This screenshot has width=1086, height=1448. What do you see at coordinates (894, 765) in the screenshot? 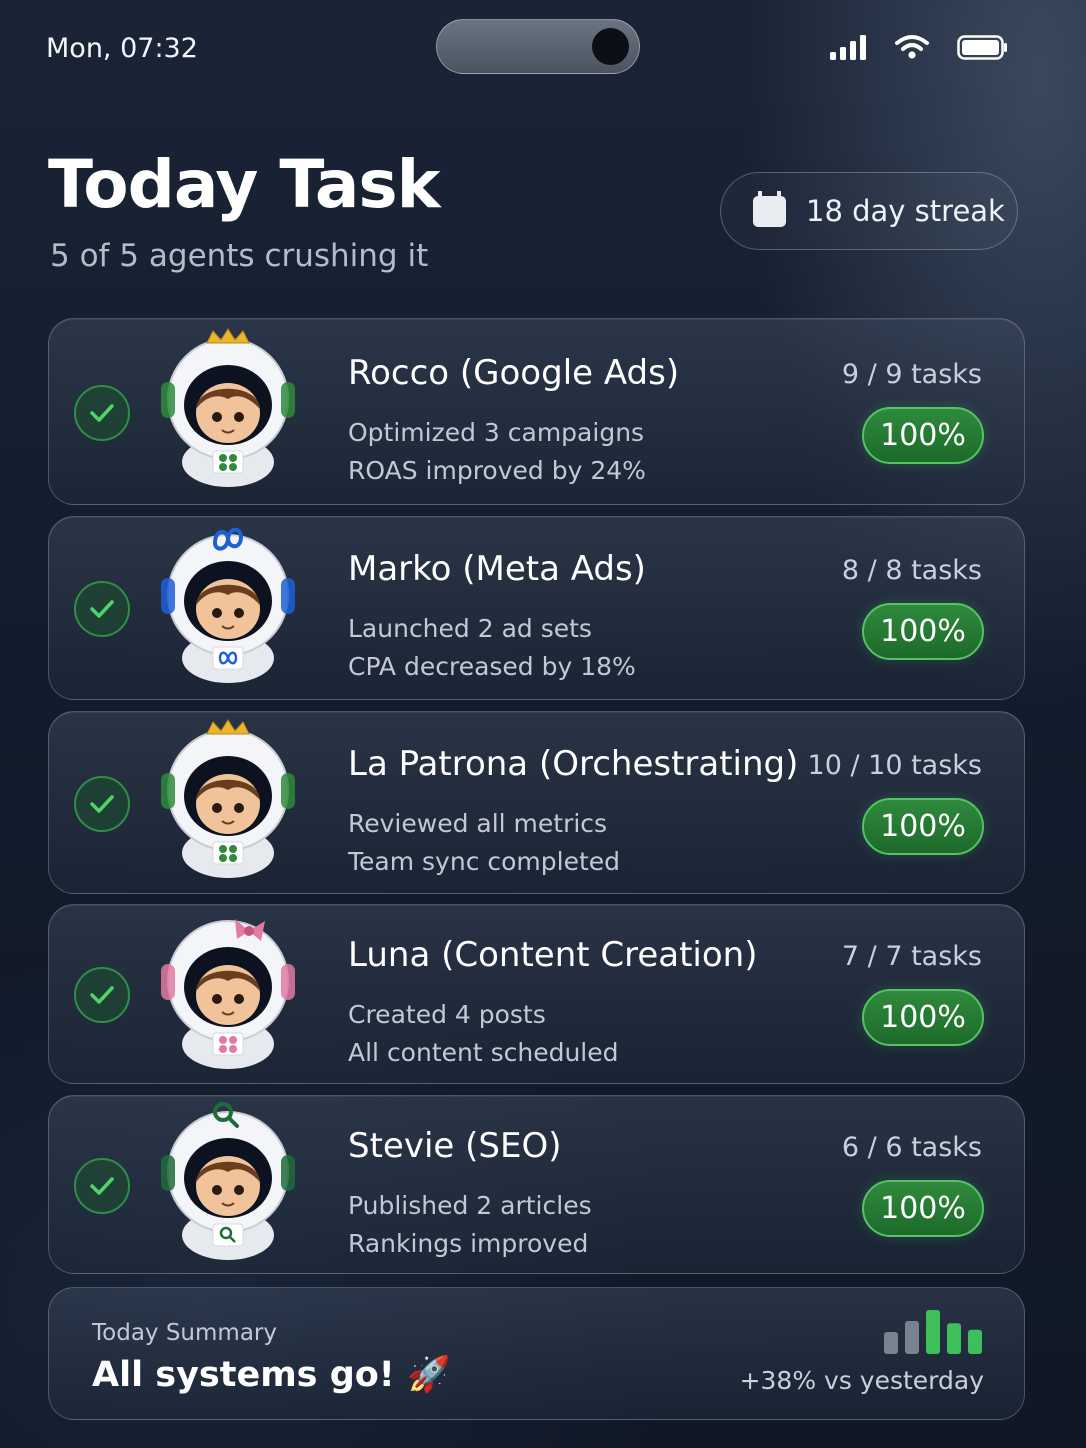
I see `task-count: 10 / 10 tasks` at bounding box center [894, 765].